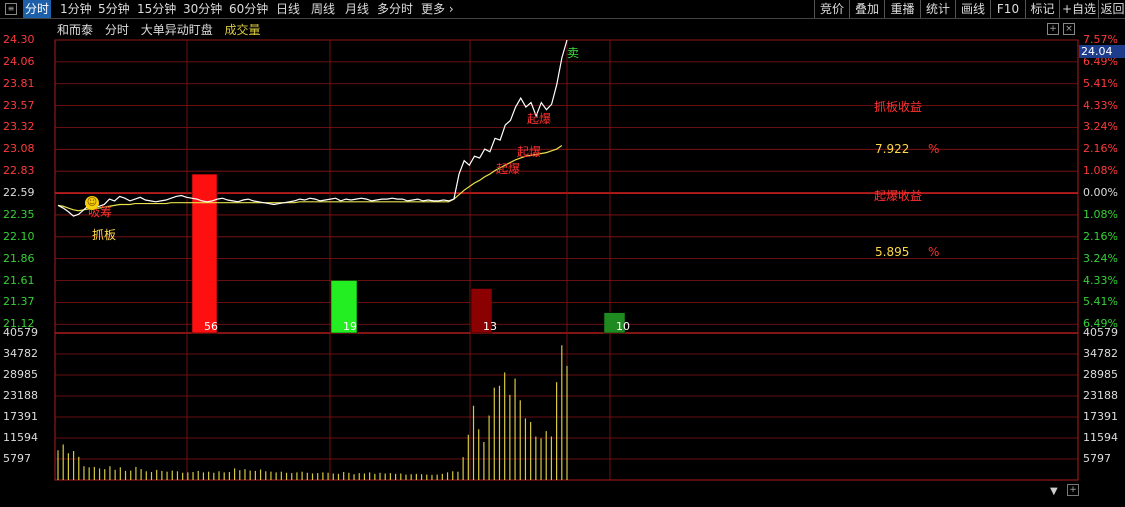 The height and width of the screenshot is (507, 1125). I want to click on price-tick-label: 23.08, so click(19, 149).